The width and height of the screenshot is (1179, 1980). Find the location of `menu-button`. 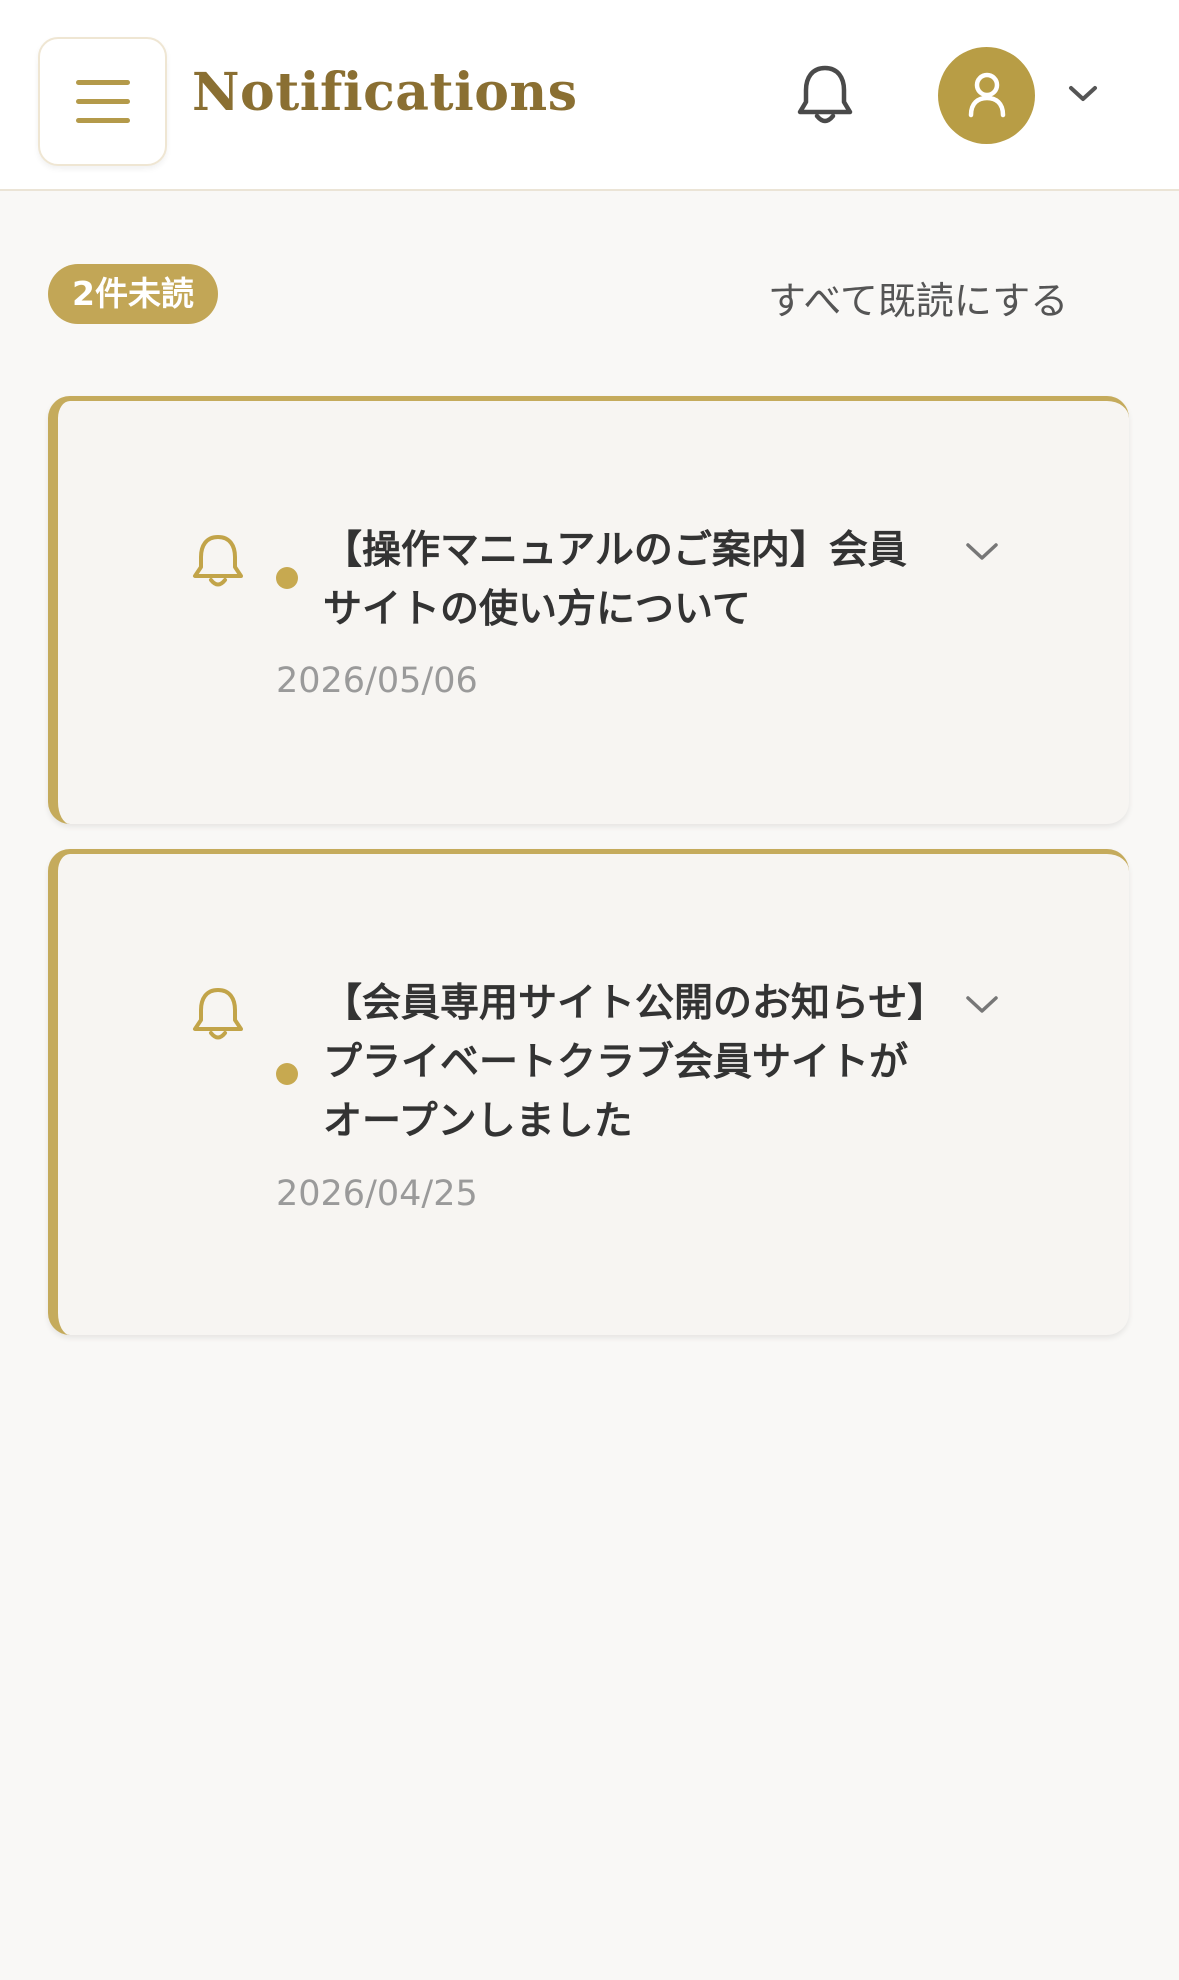

menu-button is located at coordinates (102, 101).